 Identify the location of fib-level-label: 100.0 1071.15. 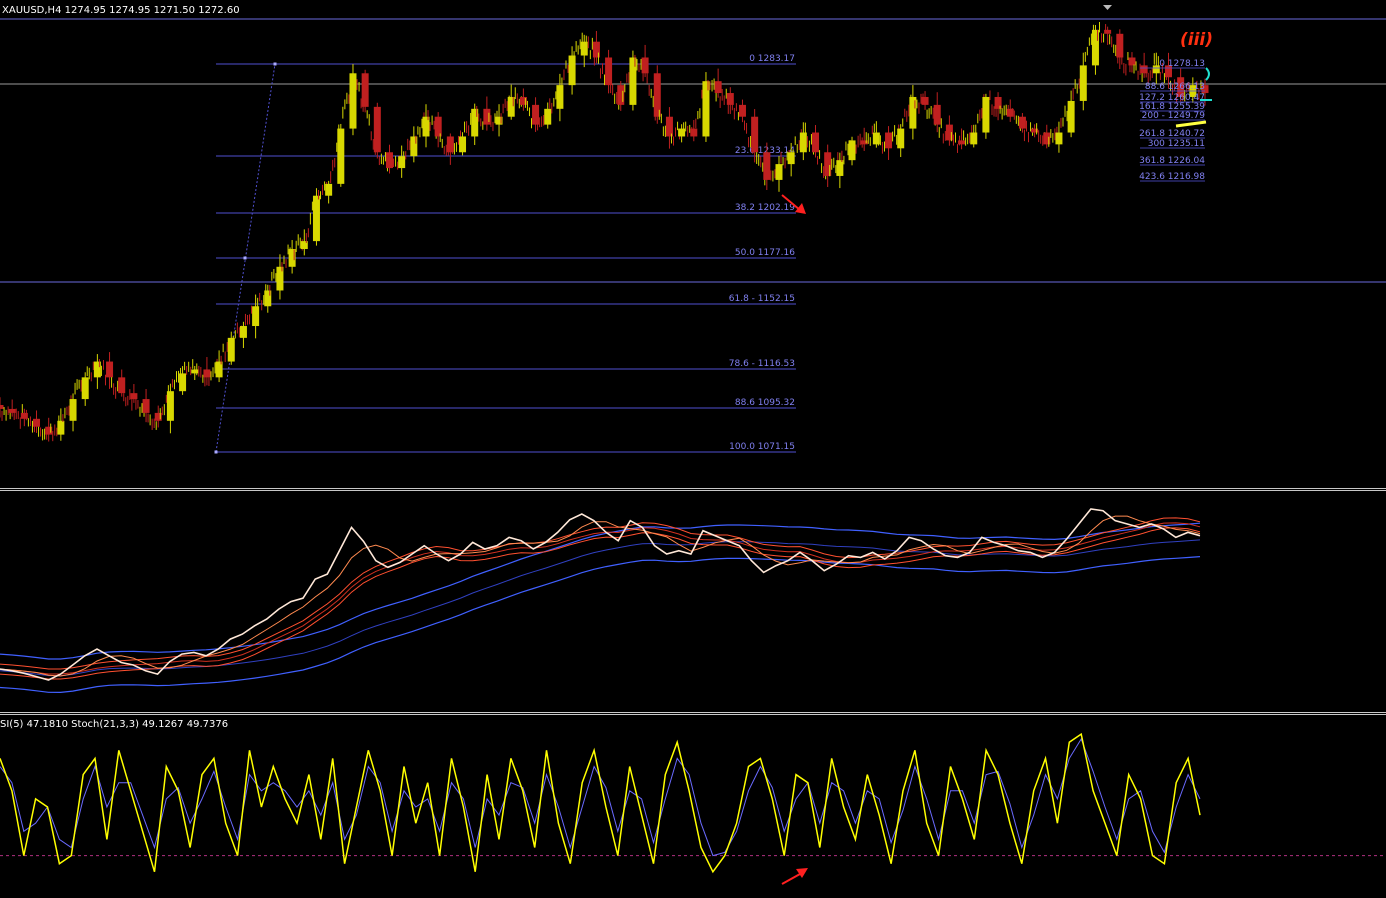
(762, 447).